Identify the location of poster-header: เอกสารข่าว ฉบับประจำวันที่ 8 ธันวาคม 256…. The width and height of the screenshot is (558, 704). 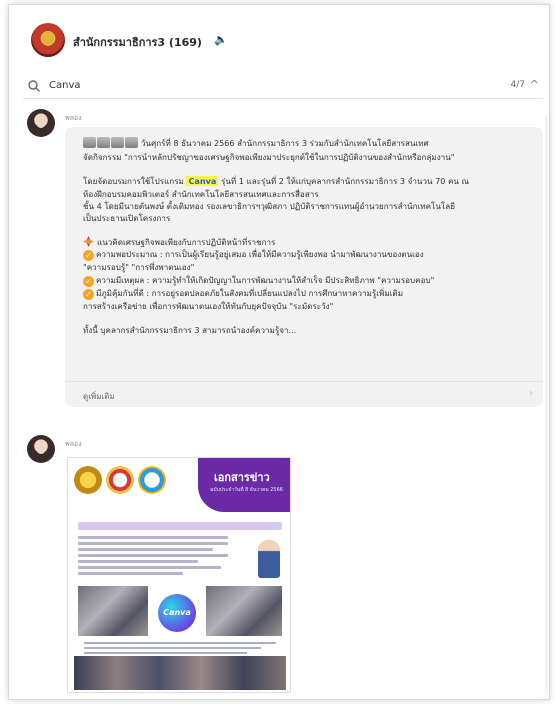
(179, 490).